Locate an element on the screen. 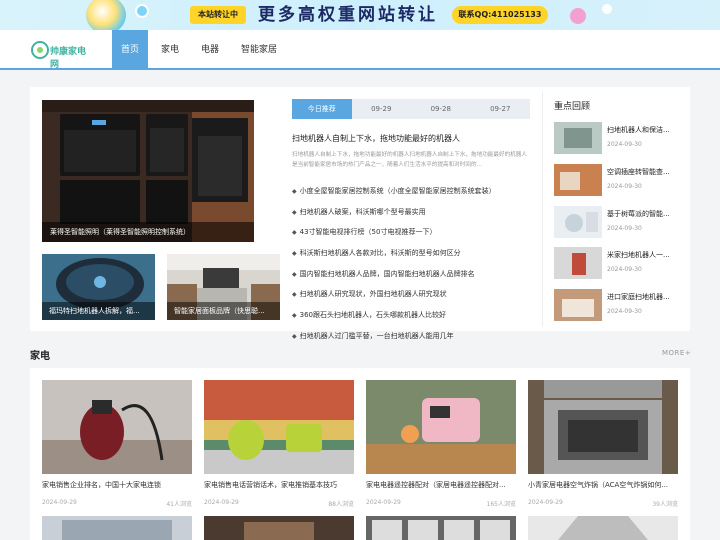 This screenshot has height=540, width=720. article-card: 家电销售电话营销话术，家电推销基本技巧 2024-09-29 88人浏览 is located at coordinates (279, 444).